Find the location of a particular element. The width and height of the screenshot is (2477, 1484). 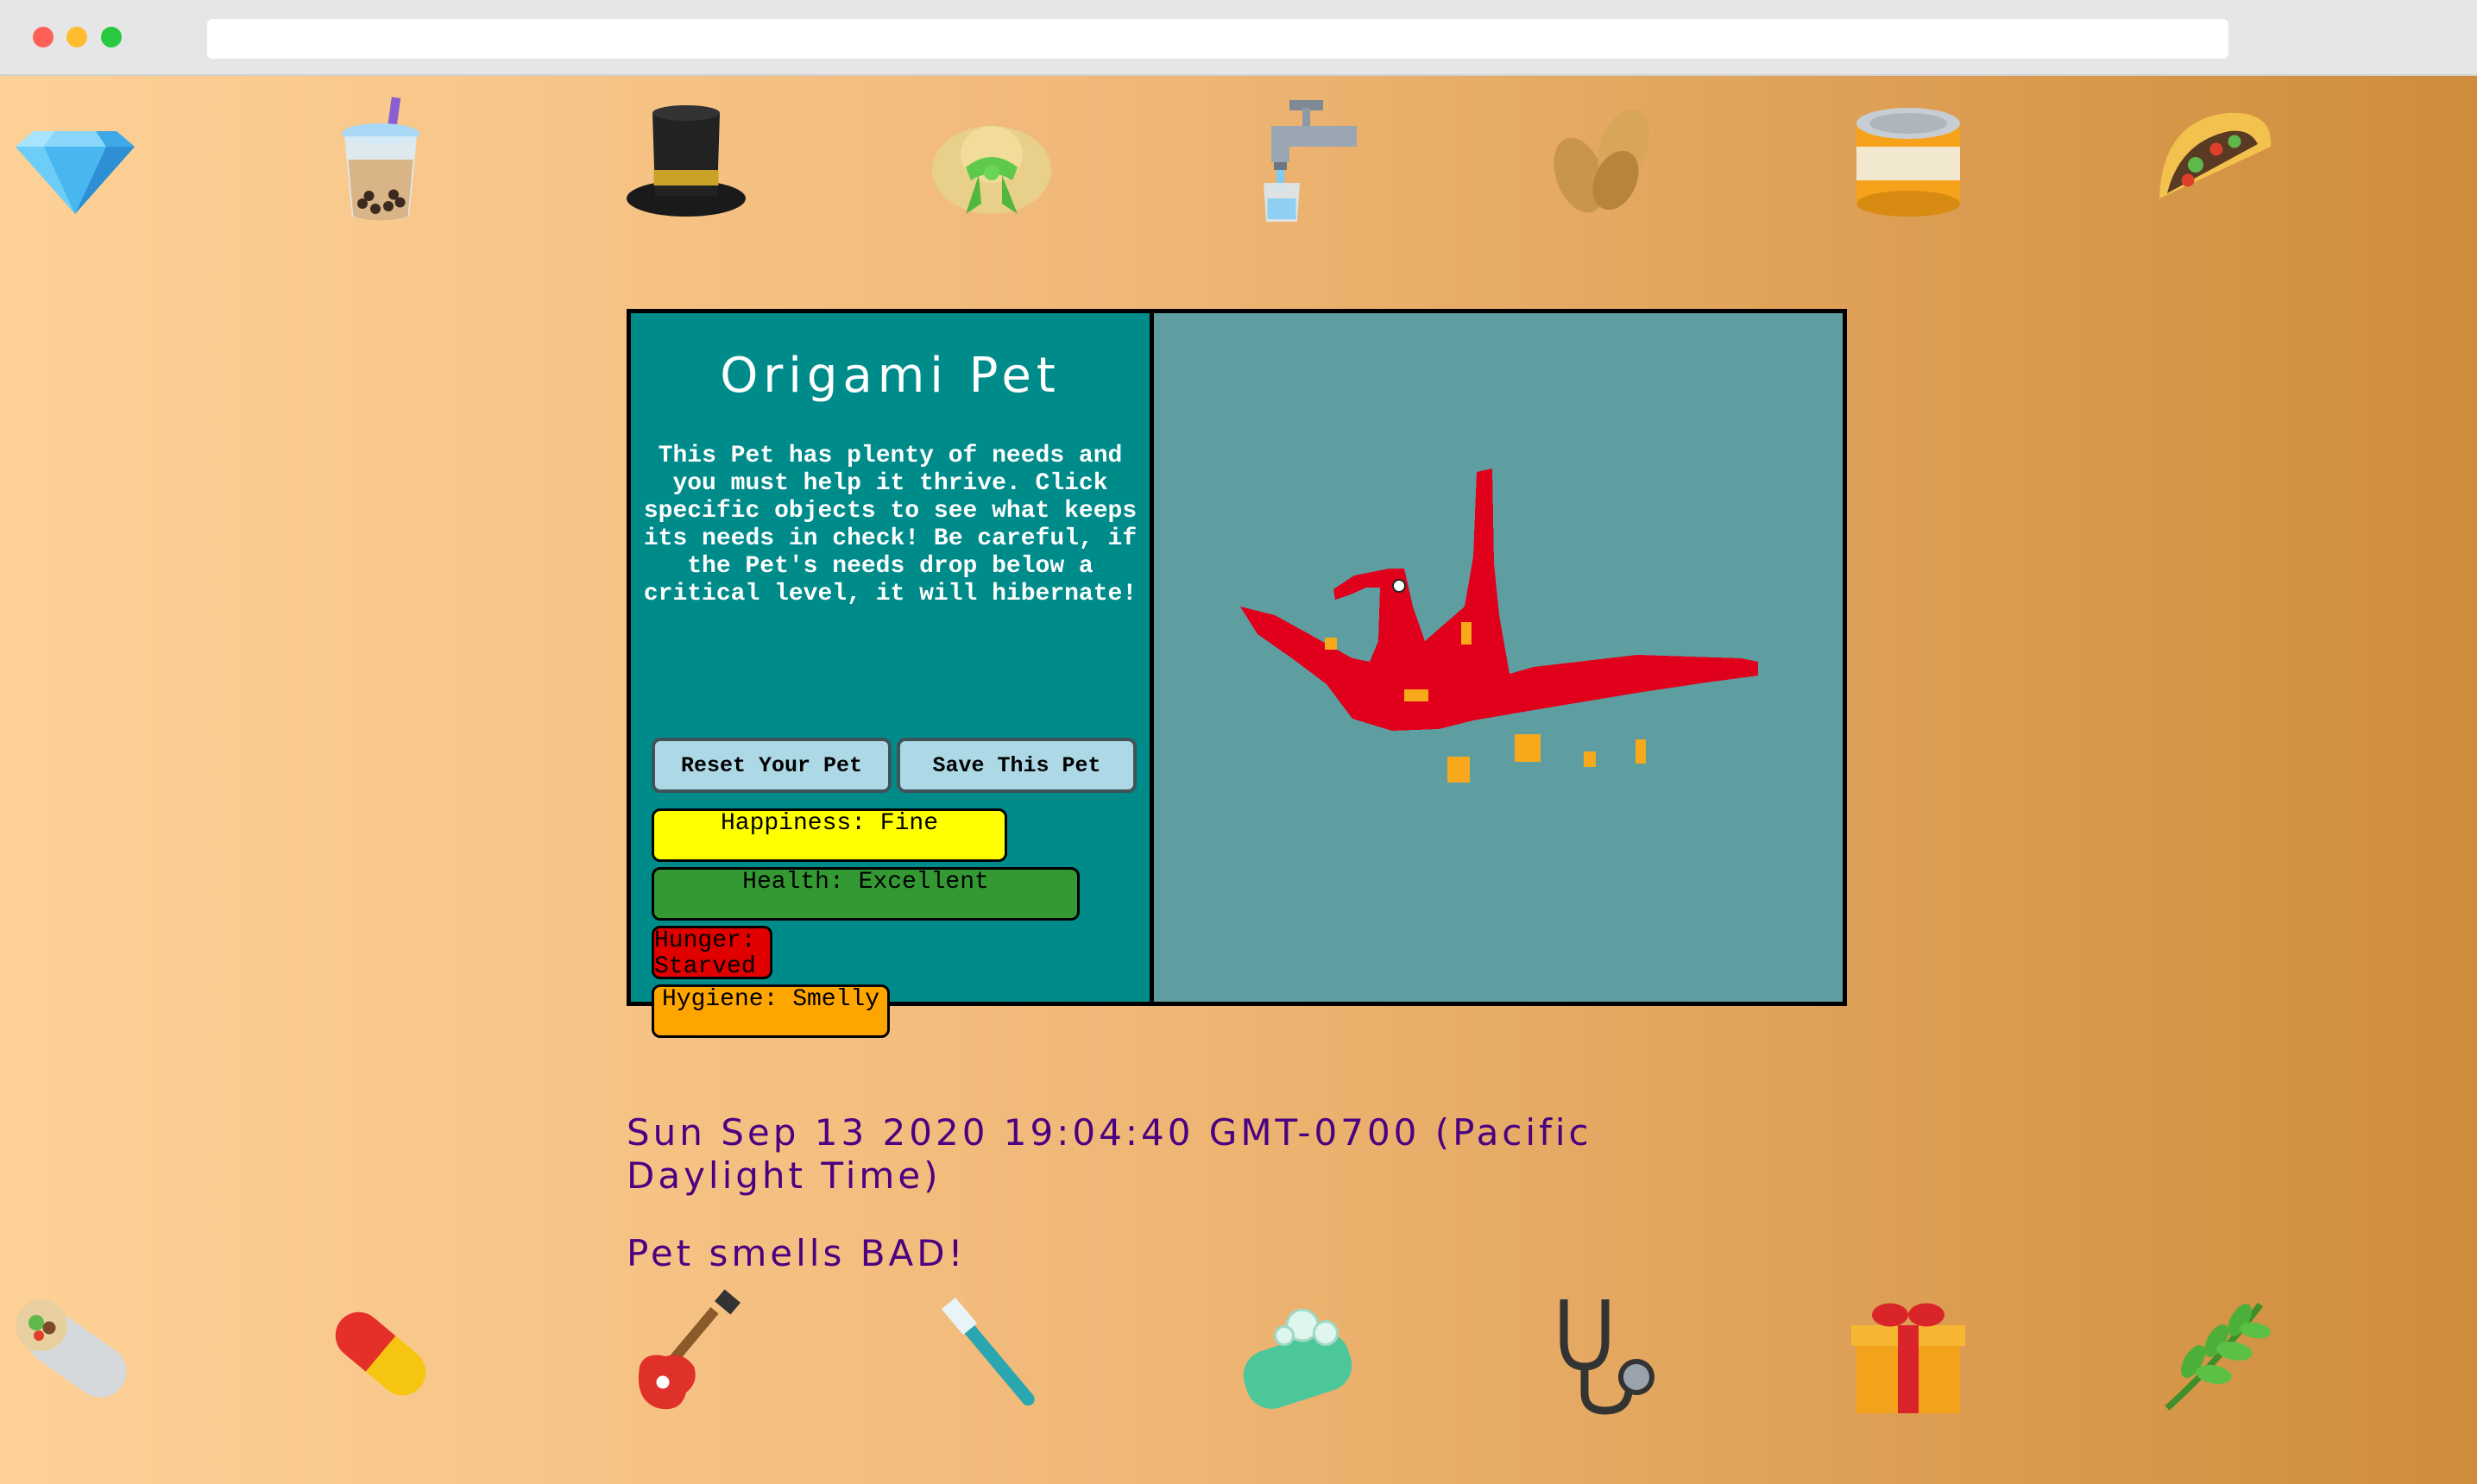

save-pet-button: Save This Pet is located at coordinates (1017, 765).